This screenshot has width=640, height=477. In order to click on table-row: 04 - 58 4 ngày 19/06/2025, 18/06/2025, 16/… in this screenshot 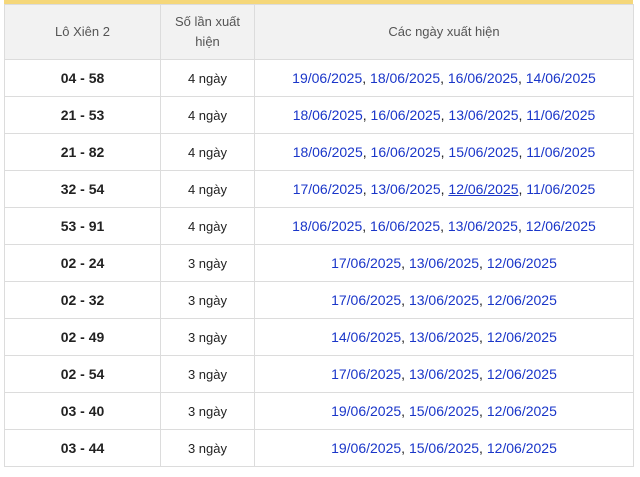, I will do `click(319, 78)`.